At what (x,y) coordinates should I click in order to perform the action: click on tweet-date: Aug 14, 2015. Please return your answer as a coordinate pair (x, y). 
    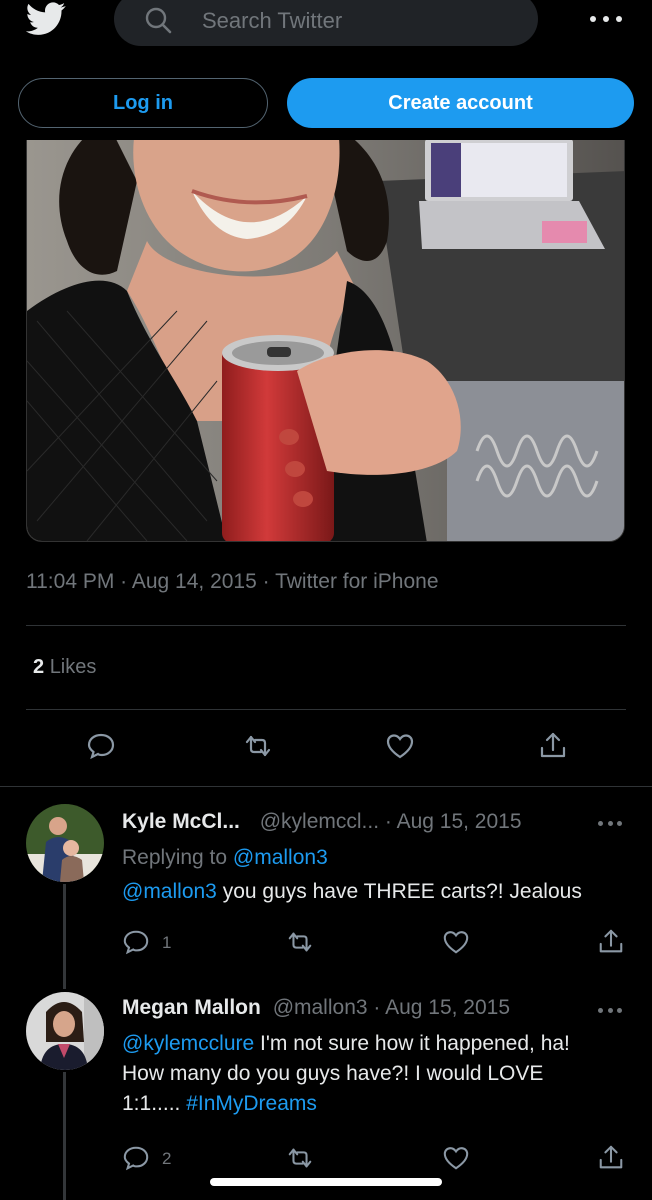
    Looking at the image, I should click on (194, 581).